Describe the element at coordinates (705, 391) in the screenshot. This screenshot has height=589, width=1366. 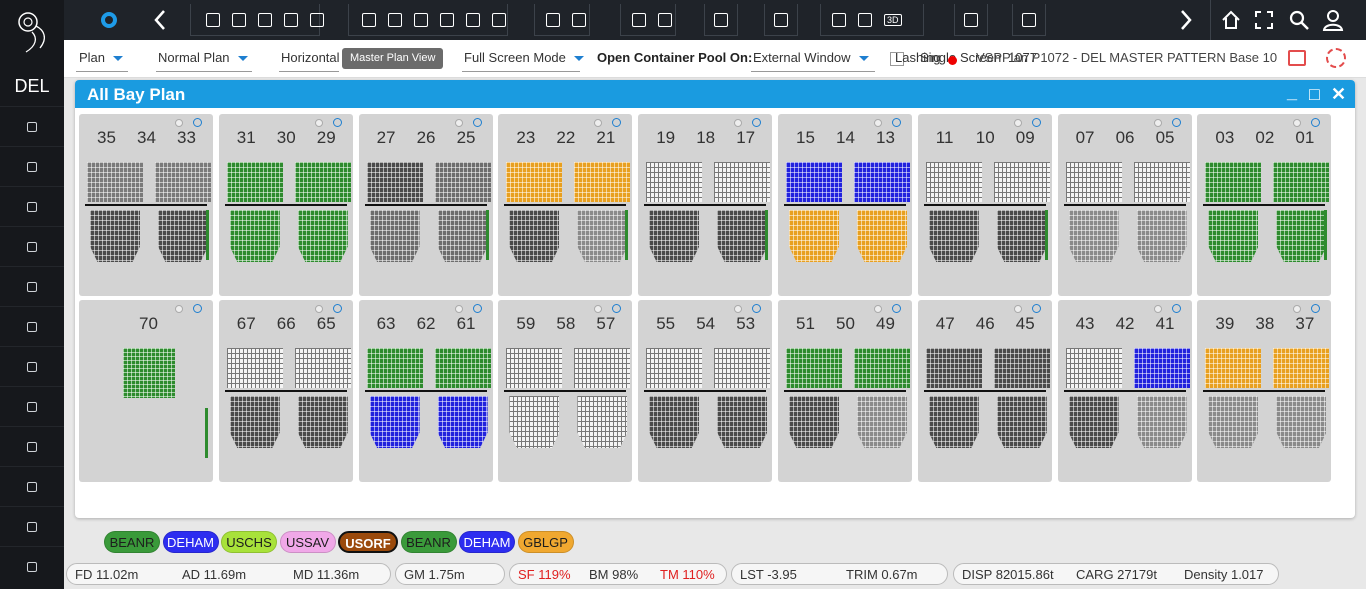
I see `bay-card: 55 54 53` at that location.